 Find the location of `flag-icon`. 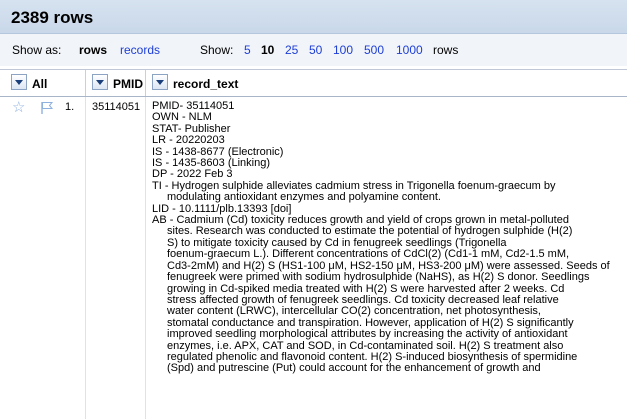

flag-icon is located at coordinates (47, 109).